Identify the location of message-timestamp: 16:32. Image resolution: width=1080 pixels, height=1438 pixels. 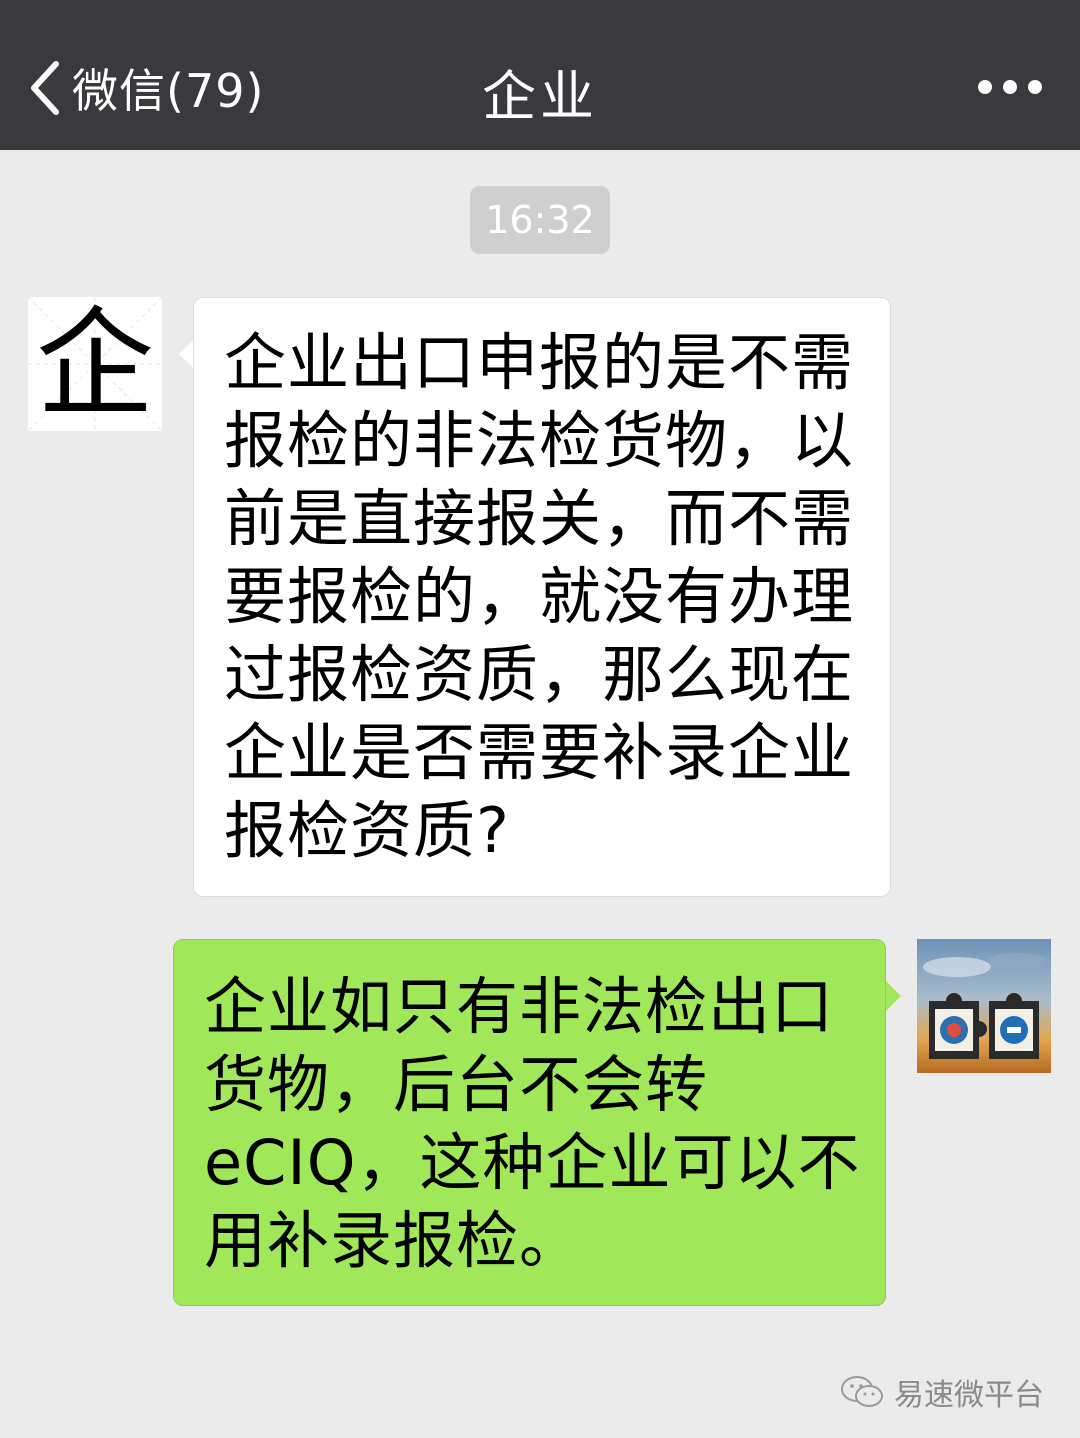
(540, 220).